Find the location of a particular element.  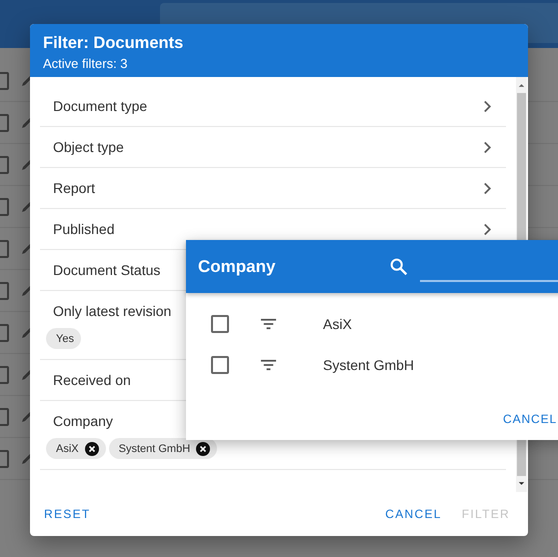

popup-title: Company is located at coordinates (237, 266).